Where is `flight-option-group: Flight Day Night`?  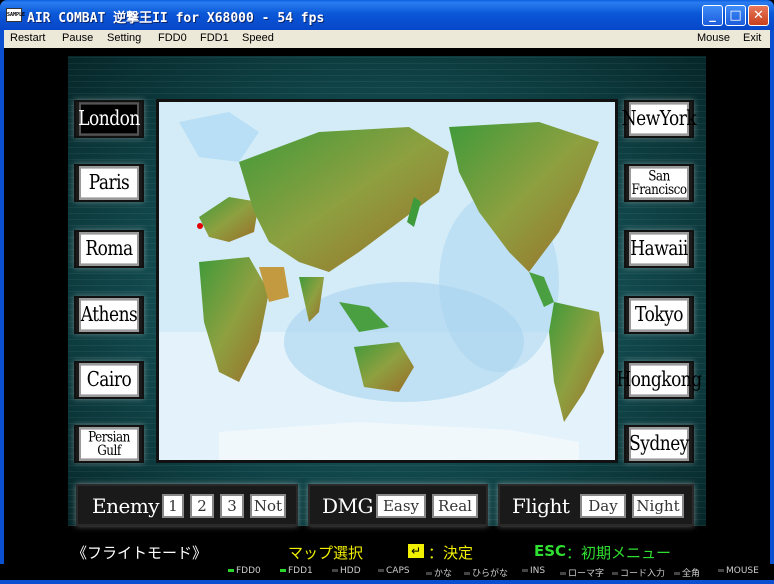
flight-option-group: Flight Day Night is located at coordinates (596, 505).